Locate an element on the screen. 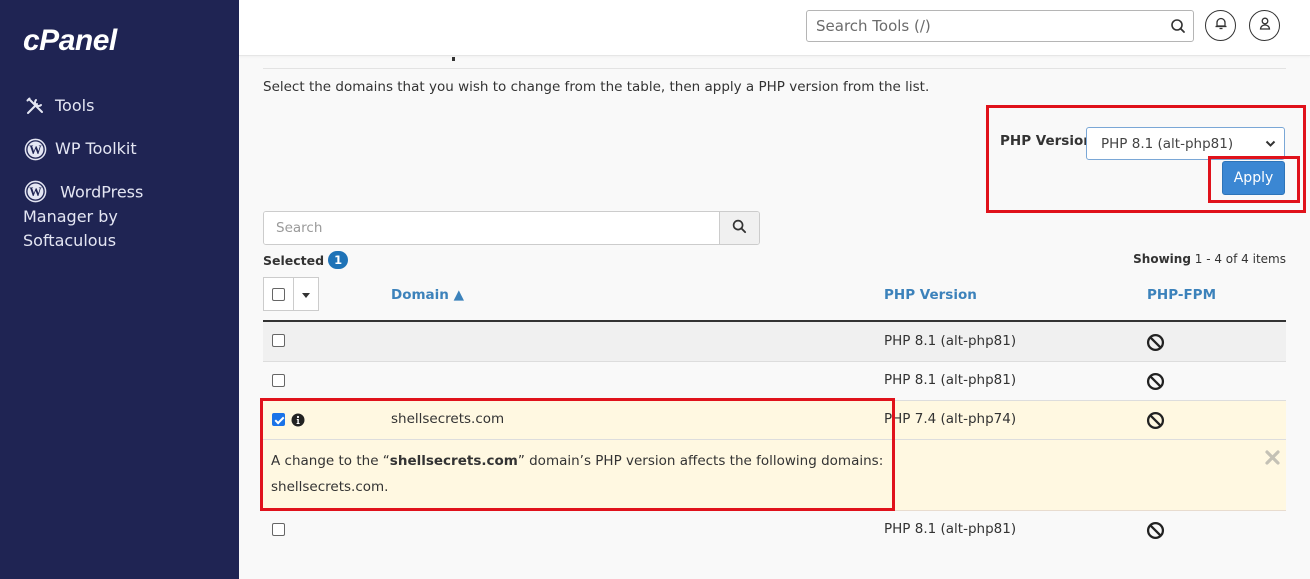 The width and height of the screenshot is (1310, 579). column-header-php-version: PHP Version is located at coordinates (930, 295).